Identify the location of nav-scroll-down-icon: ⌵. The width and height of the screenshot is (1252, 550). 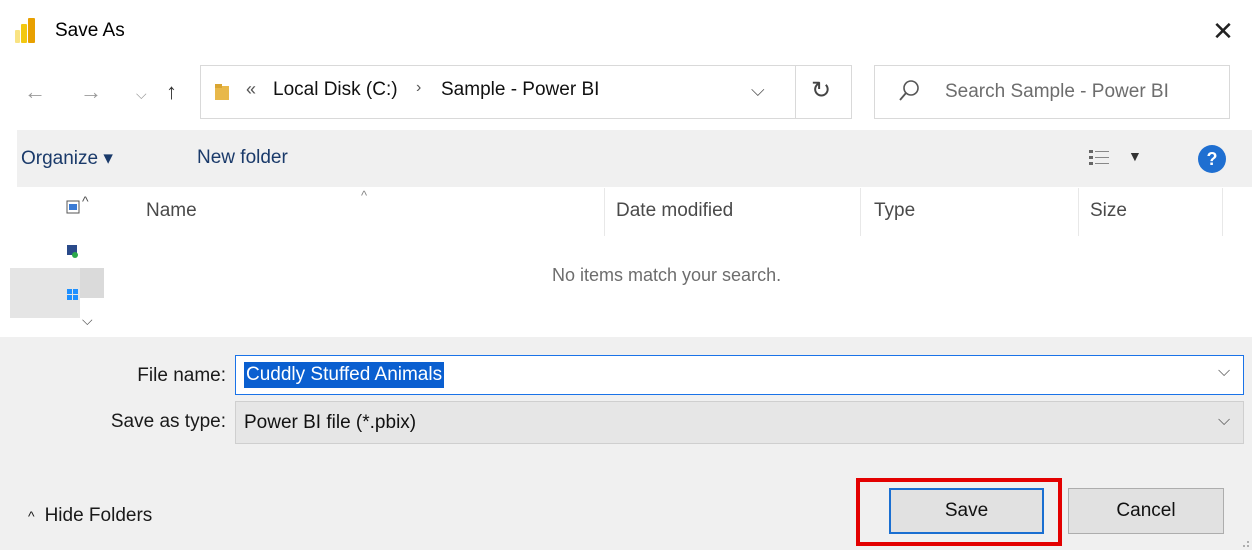
(87, 320).